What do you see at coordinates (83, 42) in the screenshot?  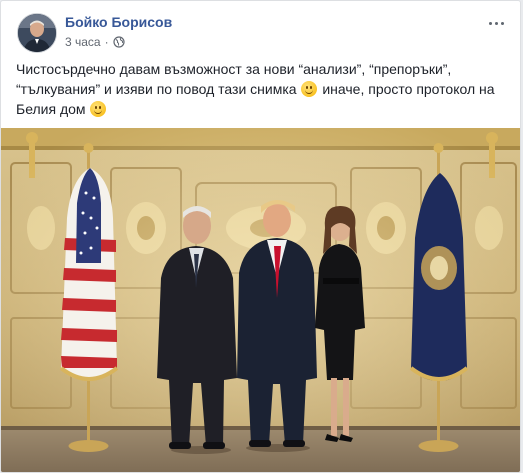 I see `post-time: 3 часа` at bounding box center [83, 42].